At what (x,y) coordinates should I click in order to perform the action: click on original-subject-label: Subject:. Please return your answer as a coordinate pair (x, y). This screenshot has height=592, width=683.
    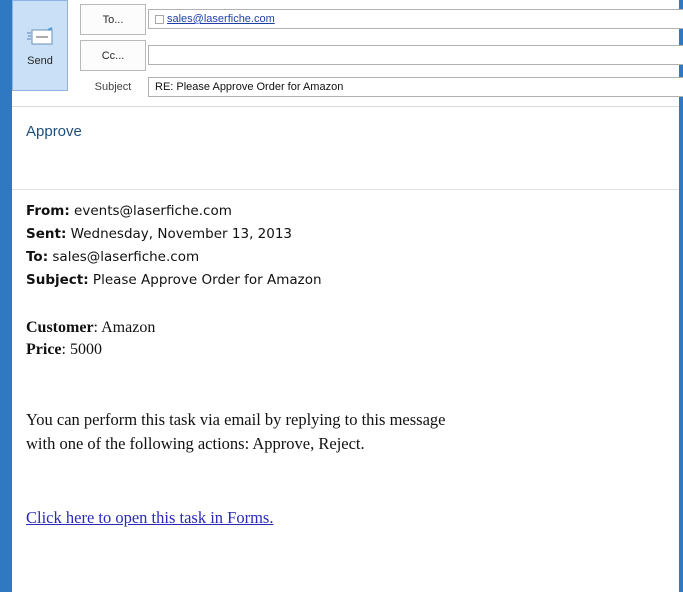
    Looking at the image, I should click on (57, 280).